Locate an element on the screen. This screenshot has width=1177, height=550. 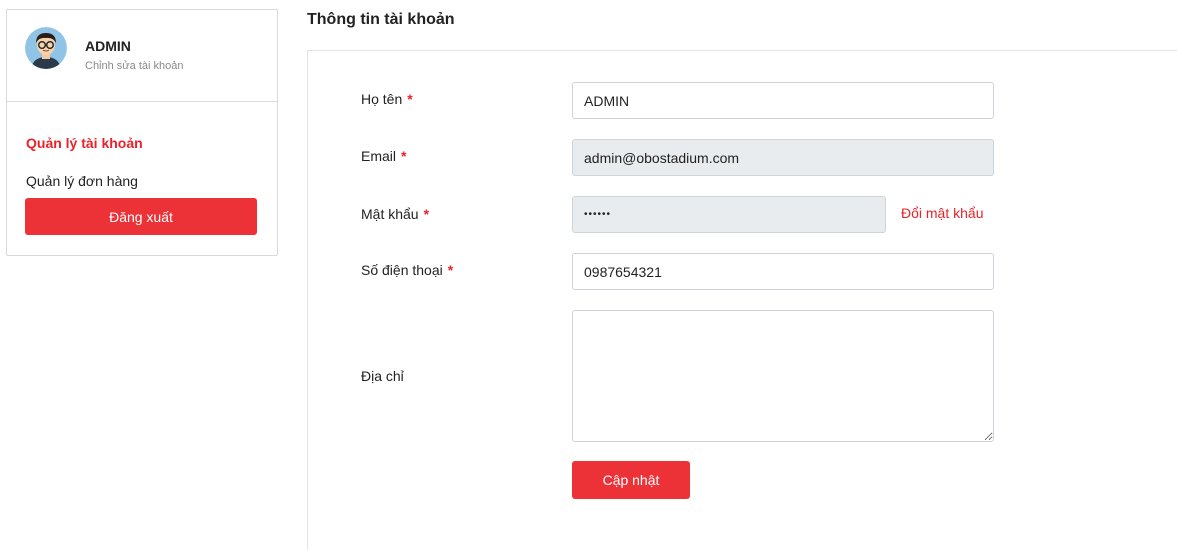
password-label-text: Mật khẩu is located at coordinates (390, 214).